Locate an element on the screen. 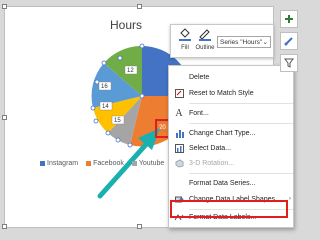 This screenshot has width=320, height=240. rotation-icon is located at coordinates (179, 163).